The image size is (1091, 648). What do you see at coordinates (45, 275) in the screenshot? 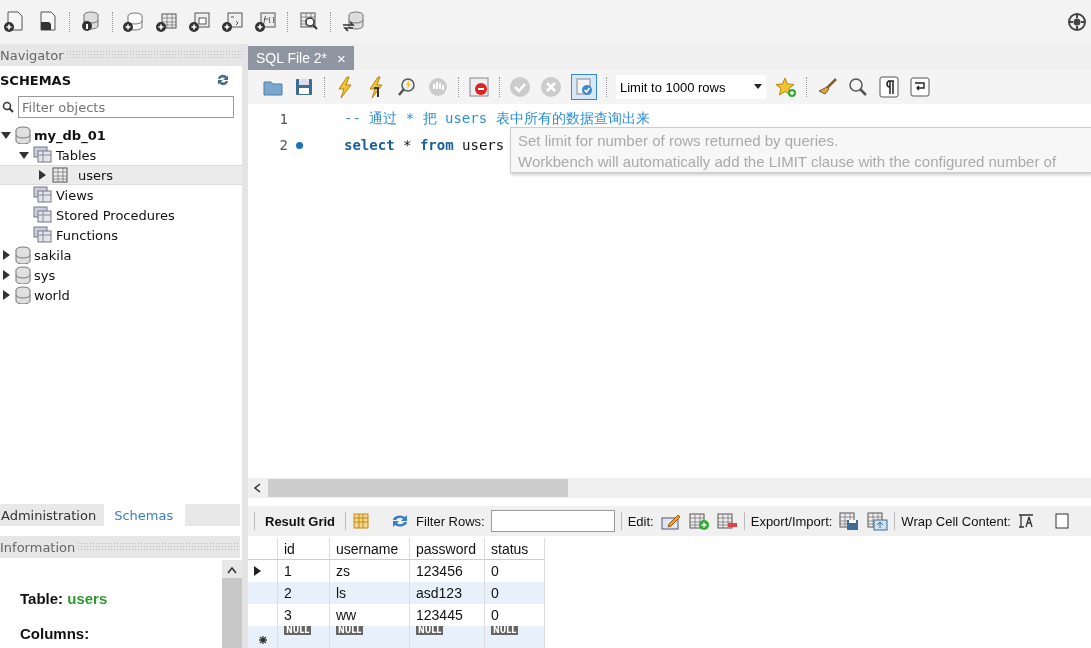
I see `tree-item: sys` at bounding box center [45, 275].